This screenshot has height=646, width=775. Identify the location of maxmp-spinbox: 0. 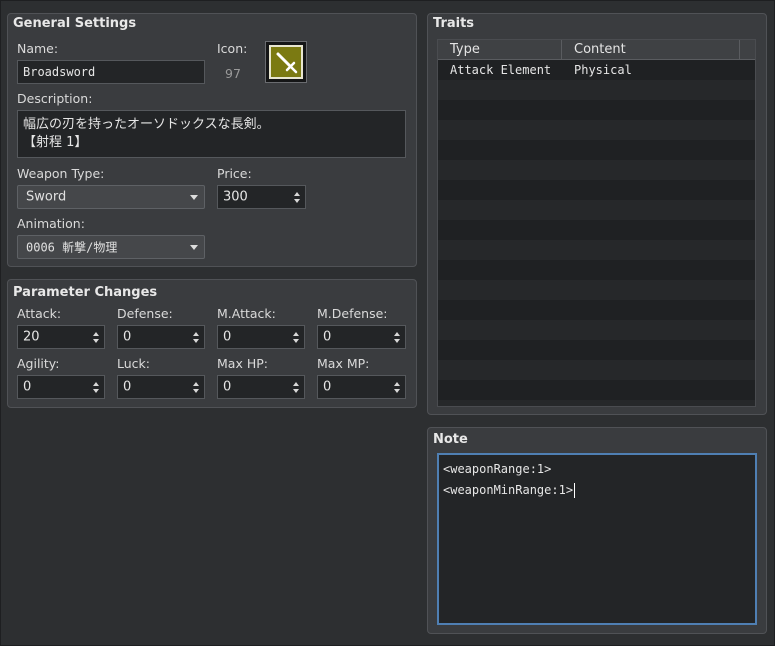
(361, 387).